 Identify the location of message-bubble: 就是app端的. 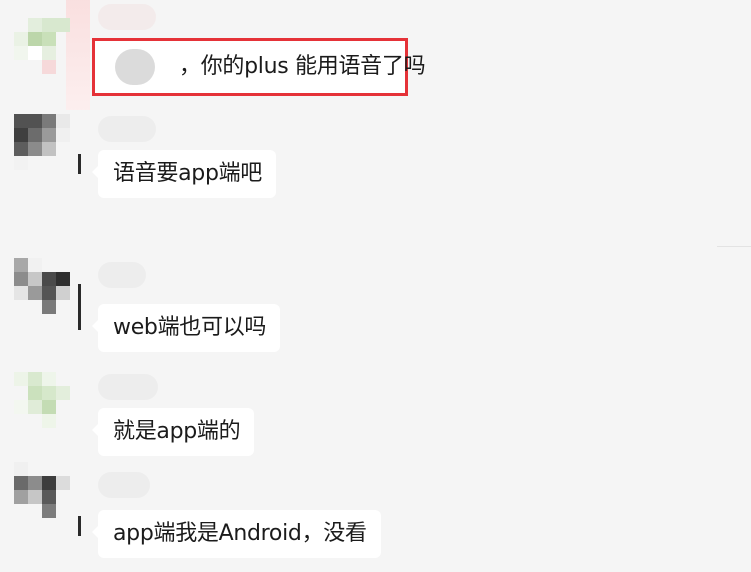
(173, 432).